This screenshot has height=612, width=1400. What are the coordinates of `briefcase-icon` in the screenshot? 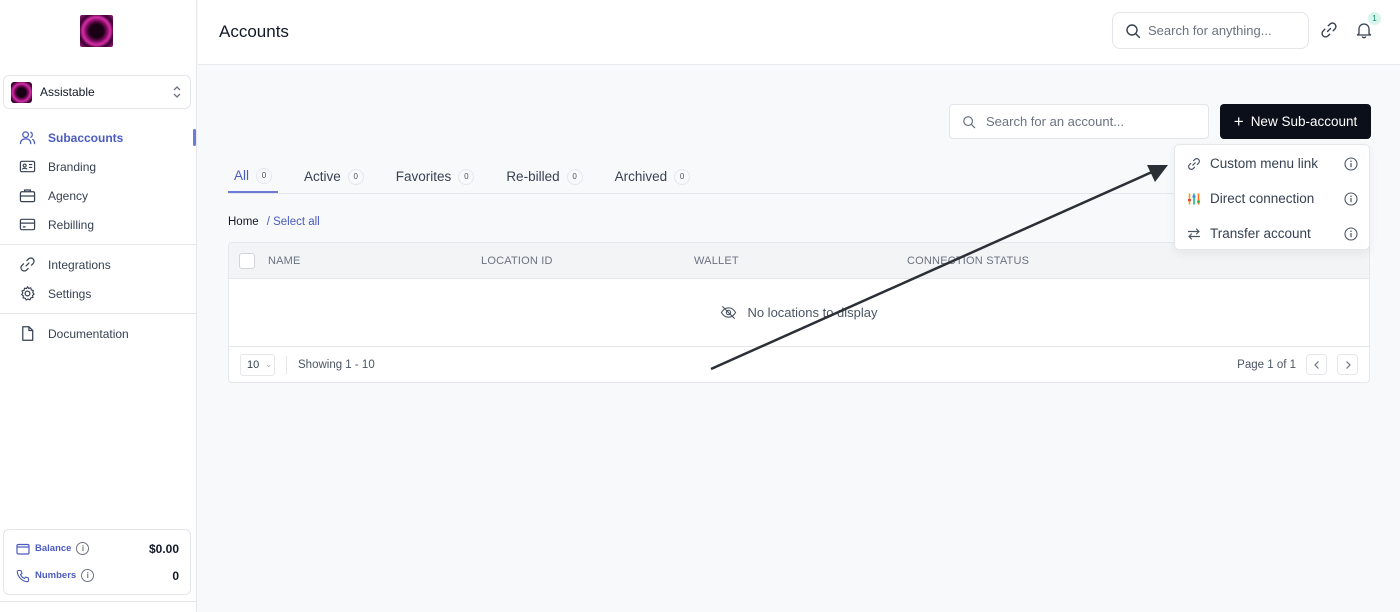 It's located at (27, 196).